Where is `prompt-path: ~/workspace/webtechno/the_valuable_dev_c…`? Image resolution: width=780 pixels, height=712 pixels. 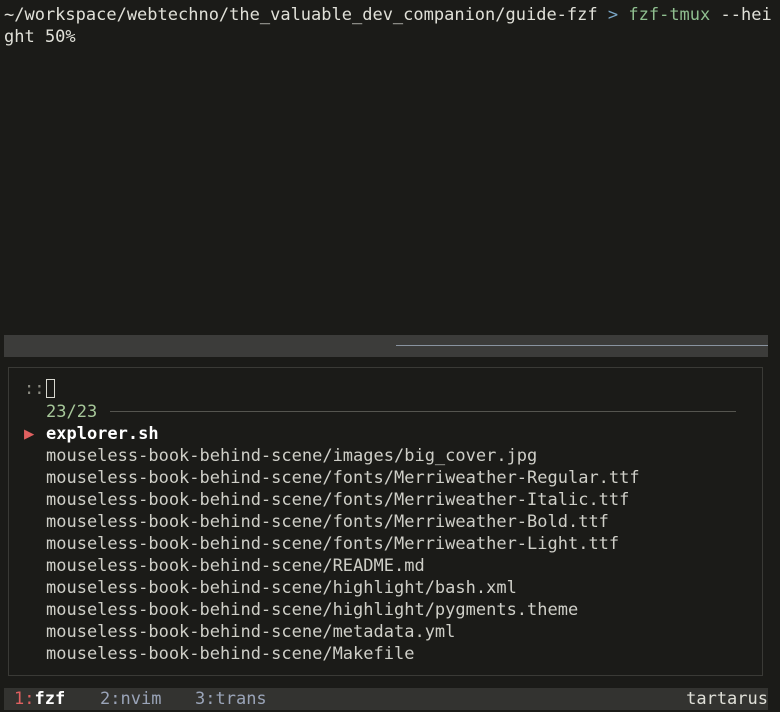 prompt-path: ~/workspace/webtechno/the_valuable_dev_c… is located at coordinates (301, 15).